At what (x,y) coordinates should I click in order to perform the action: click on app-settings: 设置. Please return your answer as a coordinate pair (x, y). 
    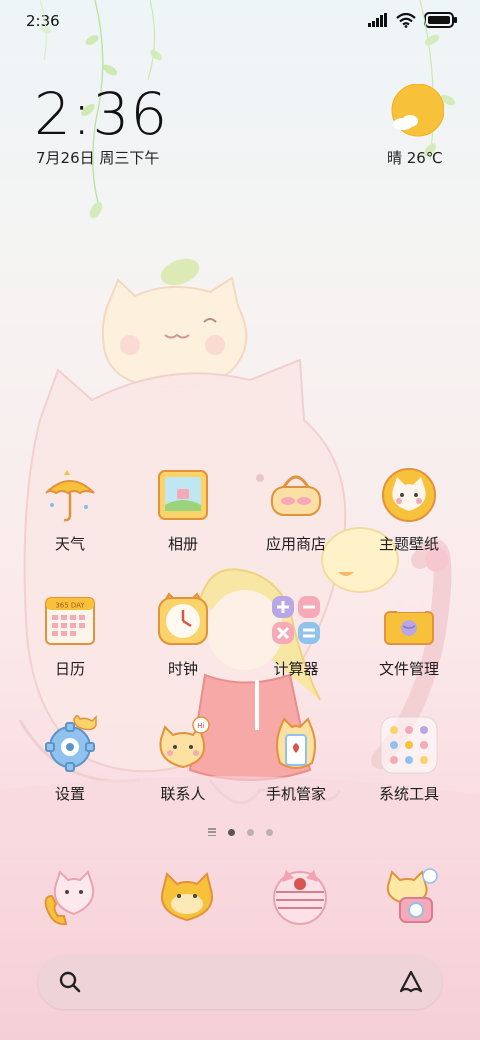
    Looking at the image, I should click on (70, 759).